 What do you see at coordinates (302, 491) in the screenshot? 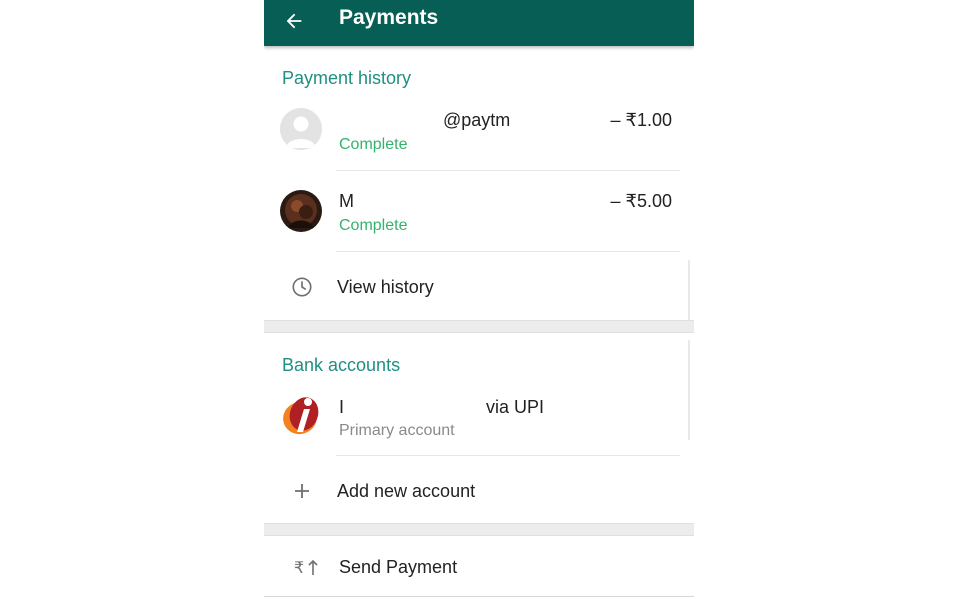
I see `plus-icon` at bounding box center [302, 491].